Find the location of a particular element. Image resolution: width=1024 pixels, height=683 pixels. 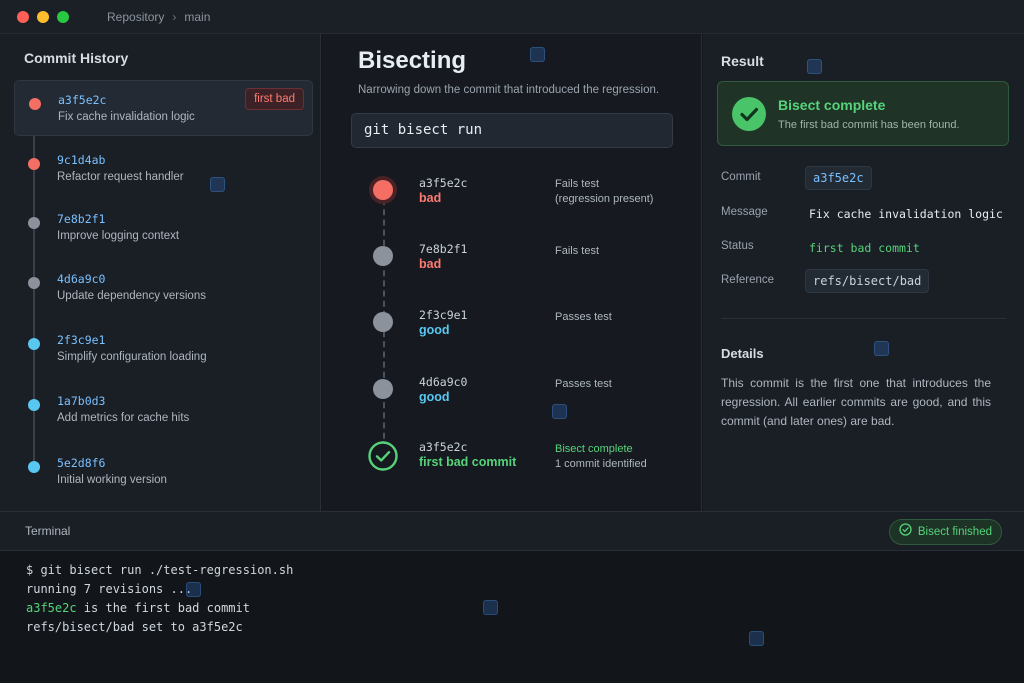

commit-hash: 7e8b2f1 is located at coordinates (81, 219).